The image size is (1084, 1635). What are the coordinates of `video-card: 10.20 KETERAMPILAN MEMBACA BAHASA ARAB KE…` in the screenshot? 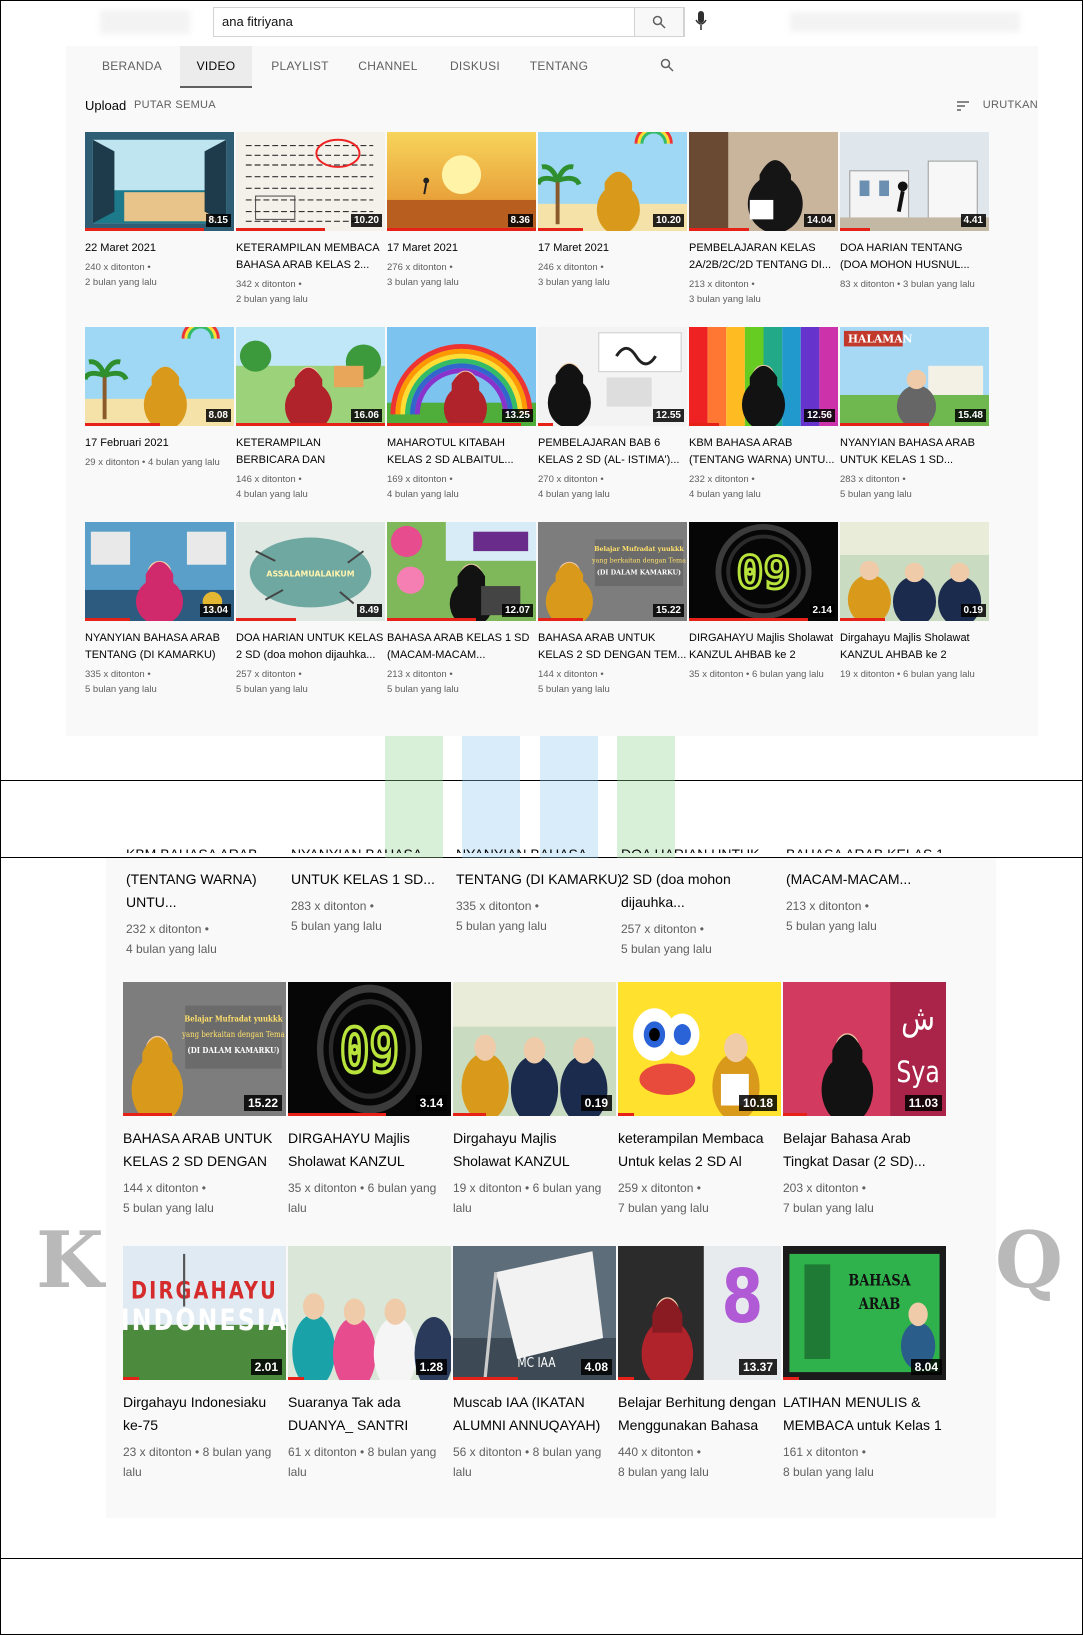 It's located at (310, 219).